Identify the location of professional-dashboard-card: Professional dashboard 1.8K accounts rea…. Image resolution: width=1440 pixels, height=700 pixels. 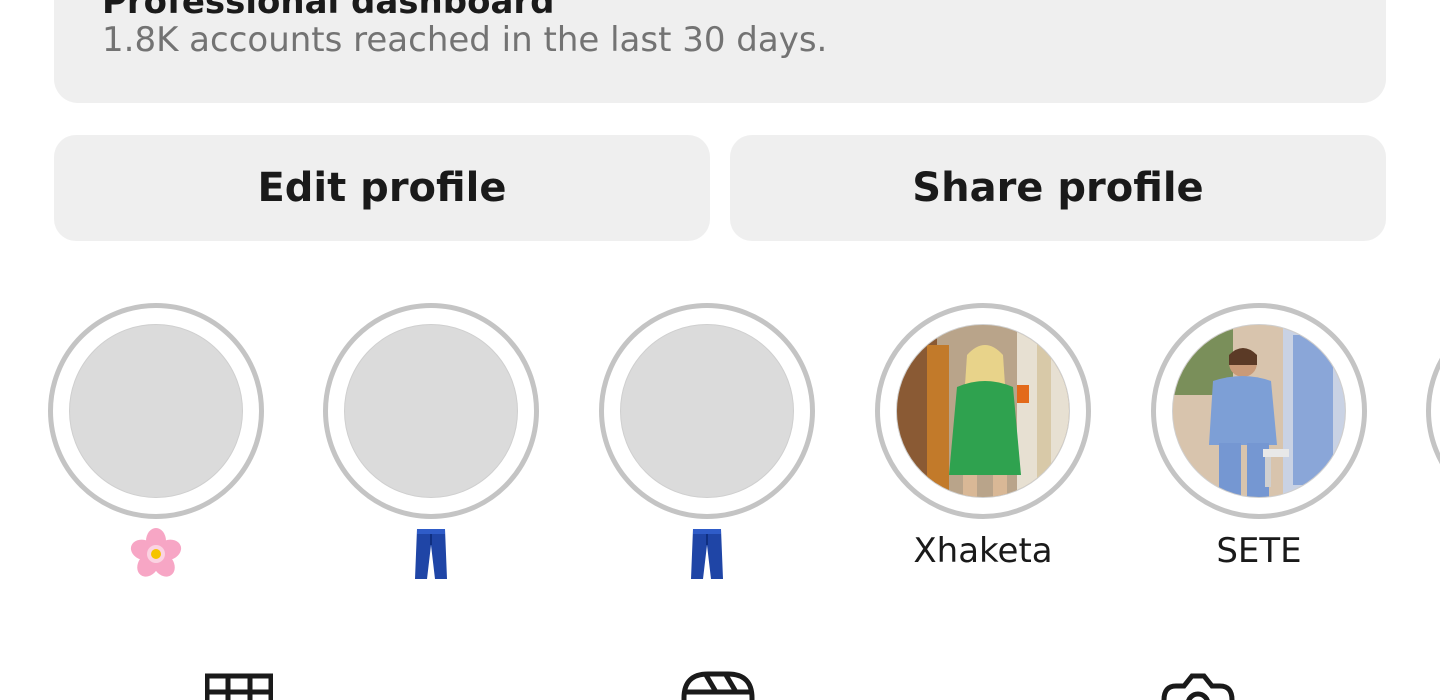
(720, 51).